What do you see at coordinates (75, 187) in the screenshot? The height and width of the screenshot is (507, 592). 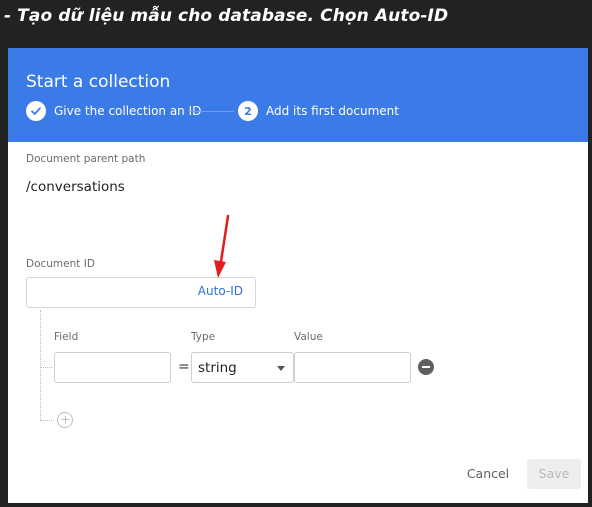 I see `parent-path-value: /conversations` at bounding box center [75, 187].